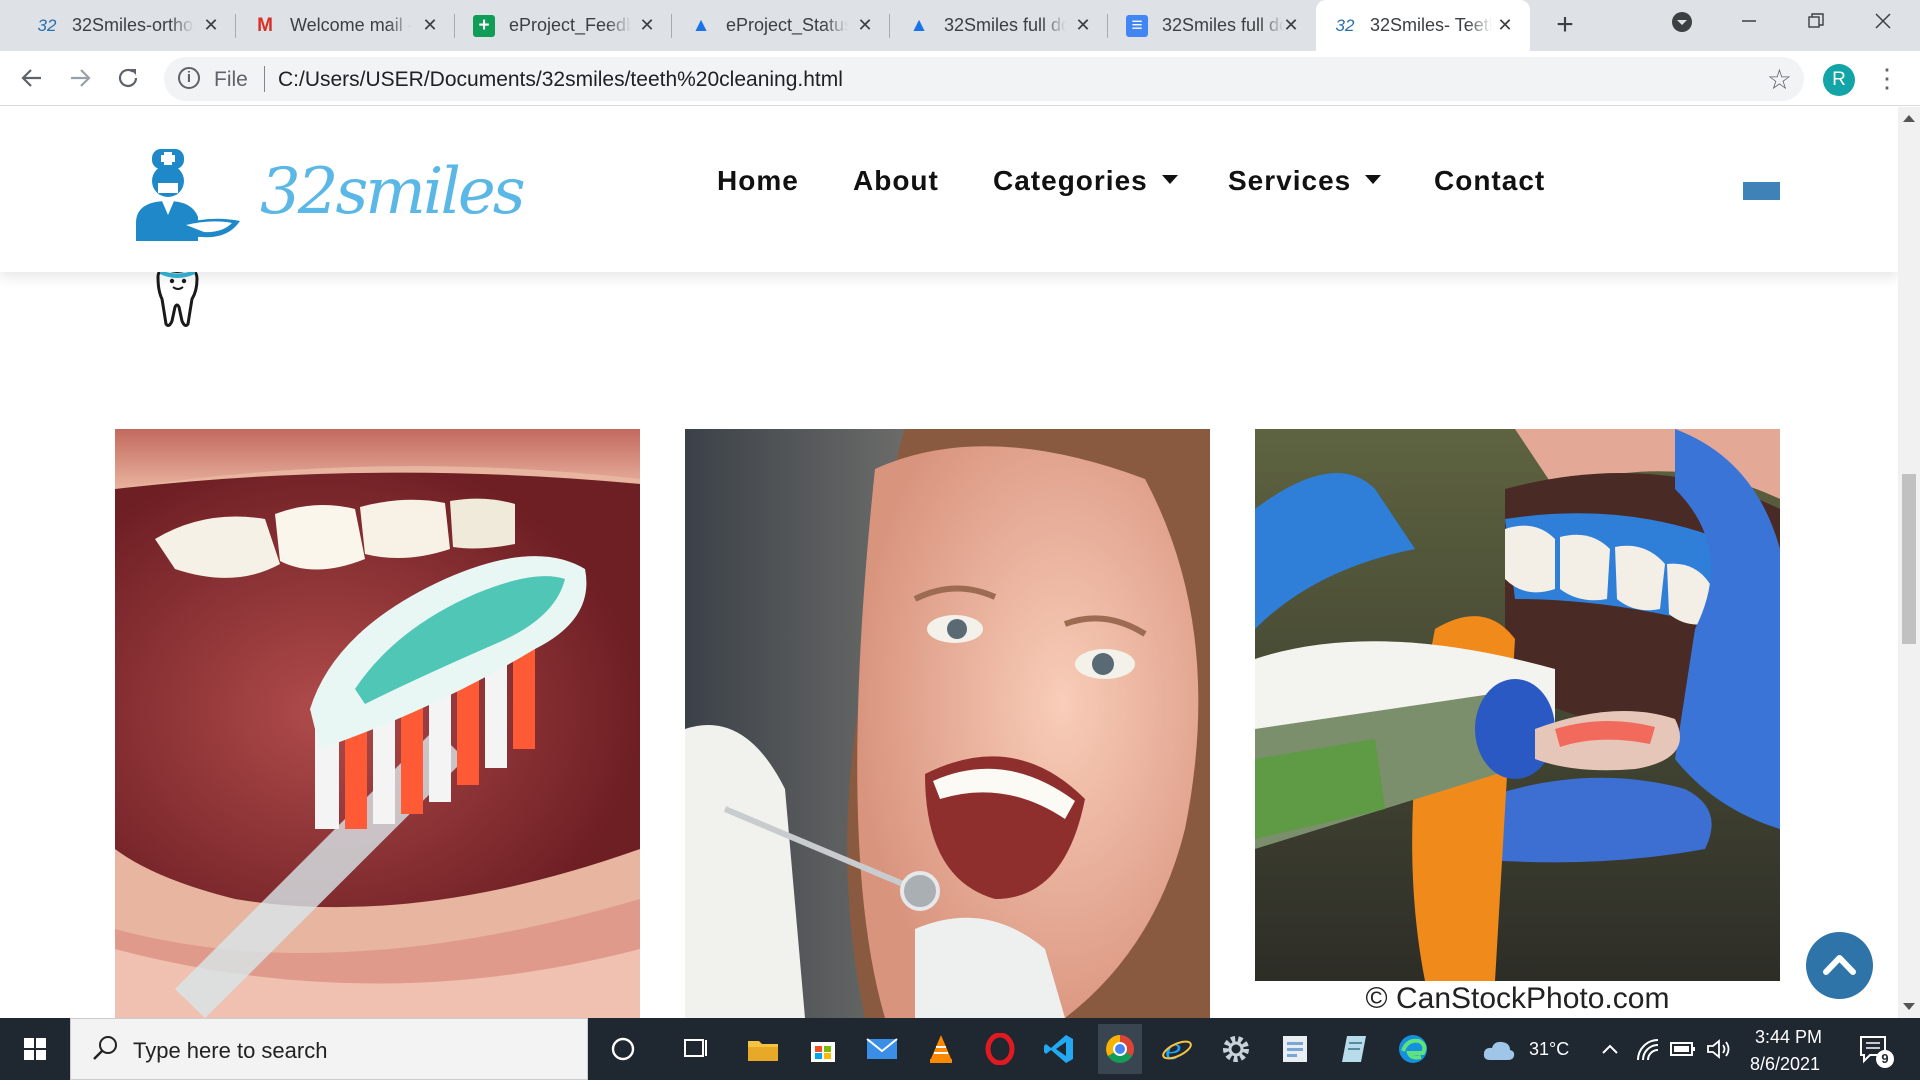  Describe the element at coordinates (1489, 181) in the screenshot. I see `nav-contact: Contact` at that location.